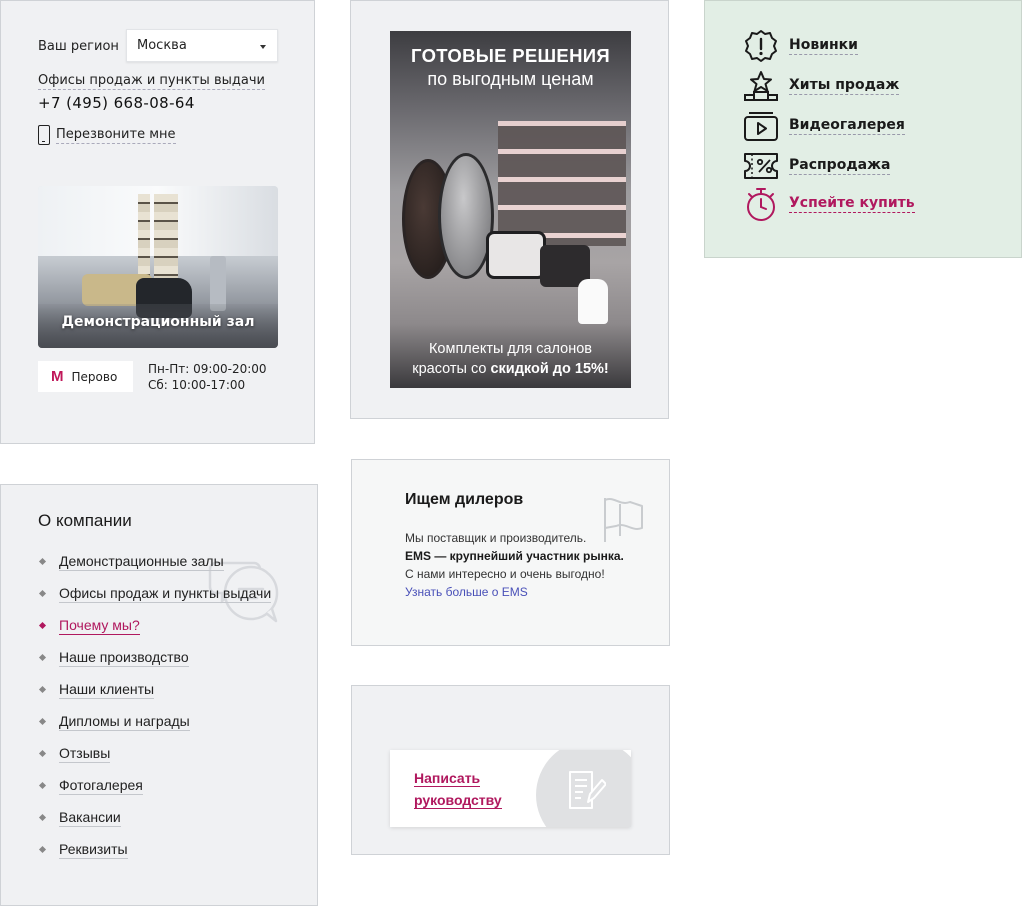  What do you see at coordinates (823, 46) in the screenshot?
I see `quick-item-label: Новинки` at bounding box center [823, 46].